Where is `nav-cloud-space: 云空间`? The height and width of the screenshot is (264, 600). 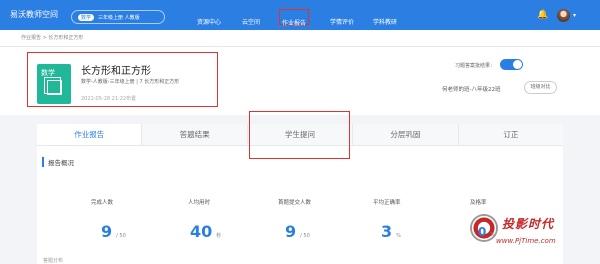
nav-cloud-space: 云空间 is located at coordinates (251, 17).